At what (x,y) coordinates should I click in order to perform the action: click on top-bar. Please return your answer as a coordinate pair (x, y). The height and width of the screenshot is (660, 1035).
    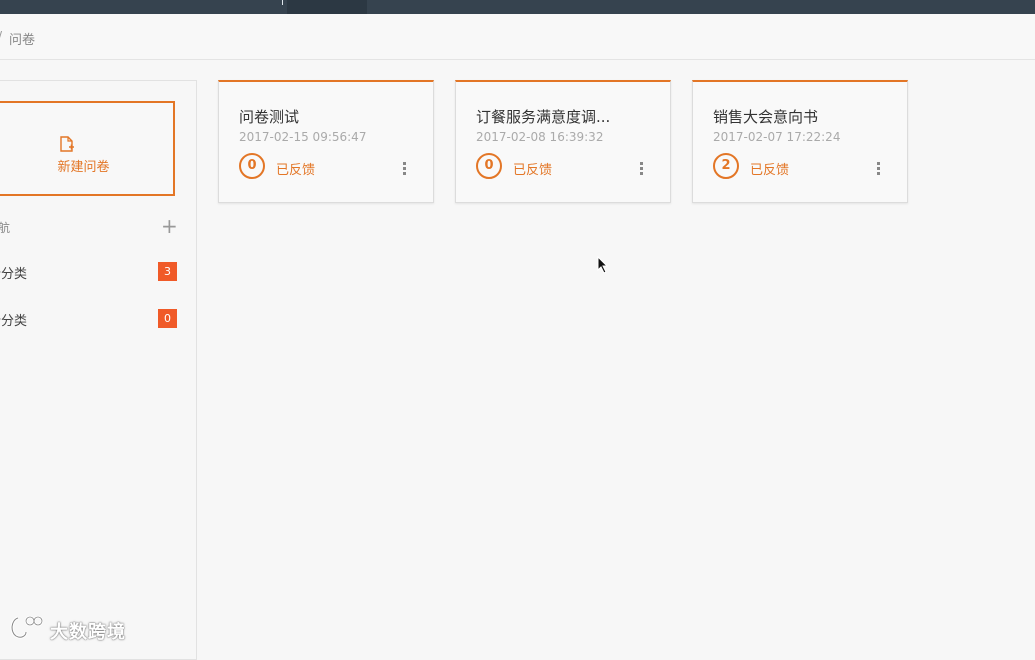
    Looking at the image, I should click on (517, 7).